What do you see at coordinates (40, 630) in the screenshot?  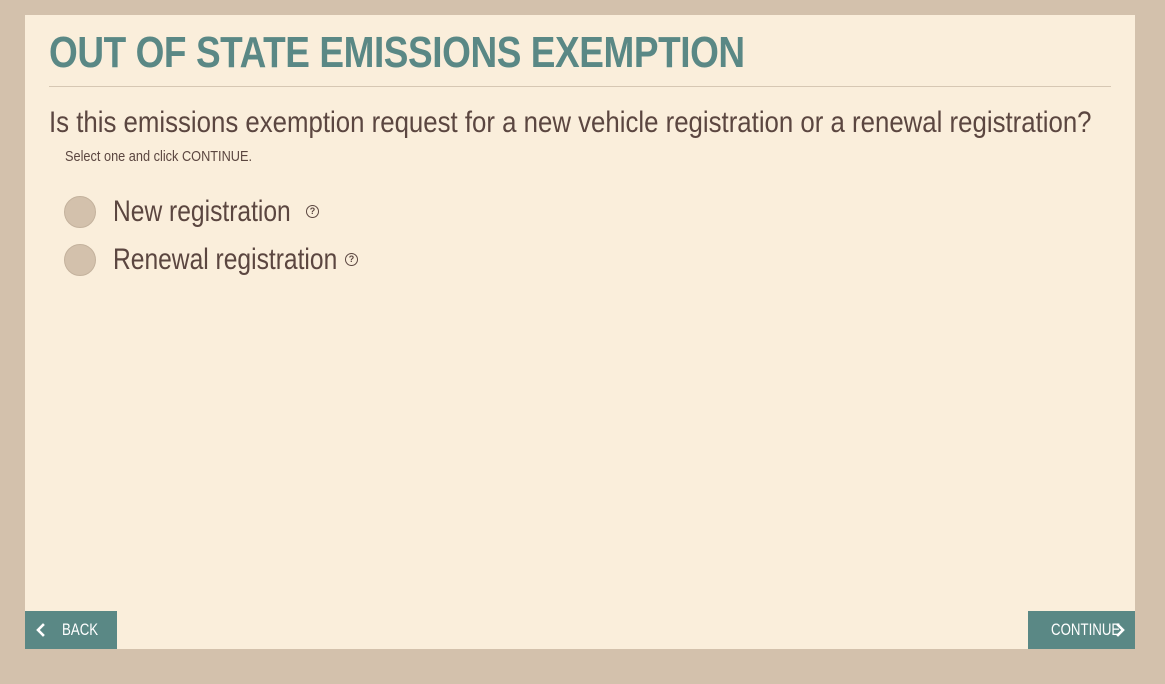 I see `chevron-left-icon` at bounding box center [40, 630].